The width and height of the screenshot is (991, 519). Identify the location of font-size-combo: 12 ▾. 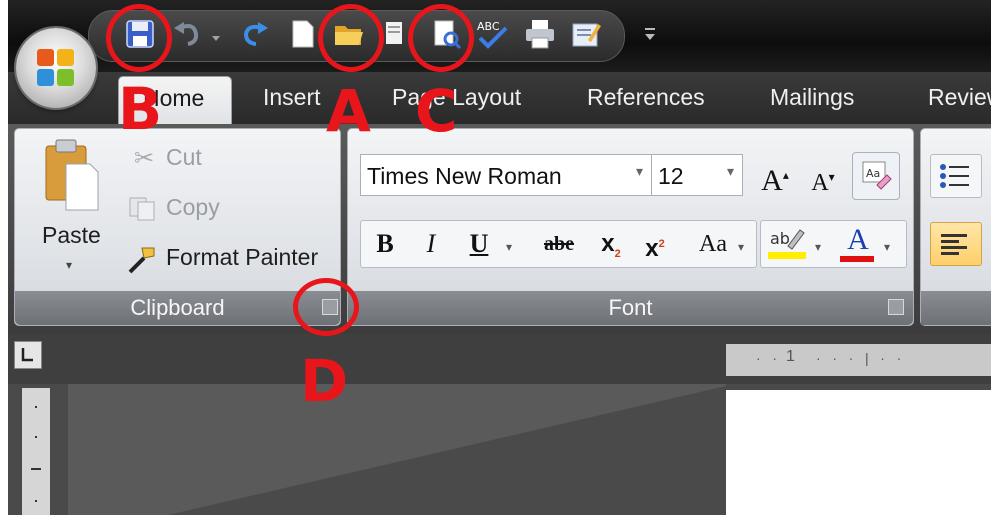
(697, 175).